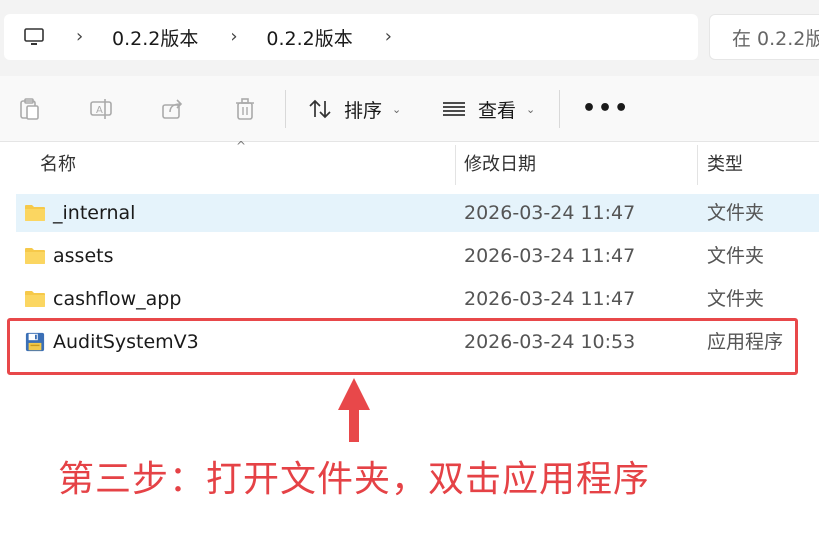 Image resolution: width=819 pixels, height=552 pixels. I want to click on sort-button: 排序 ⌄, so click(354, 109).